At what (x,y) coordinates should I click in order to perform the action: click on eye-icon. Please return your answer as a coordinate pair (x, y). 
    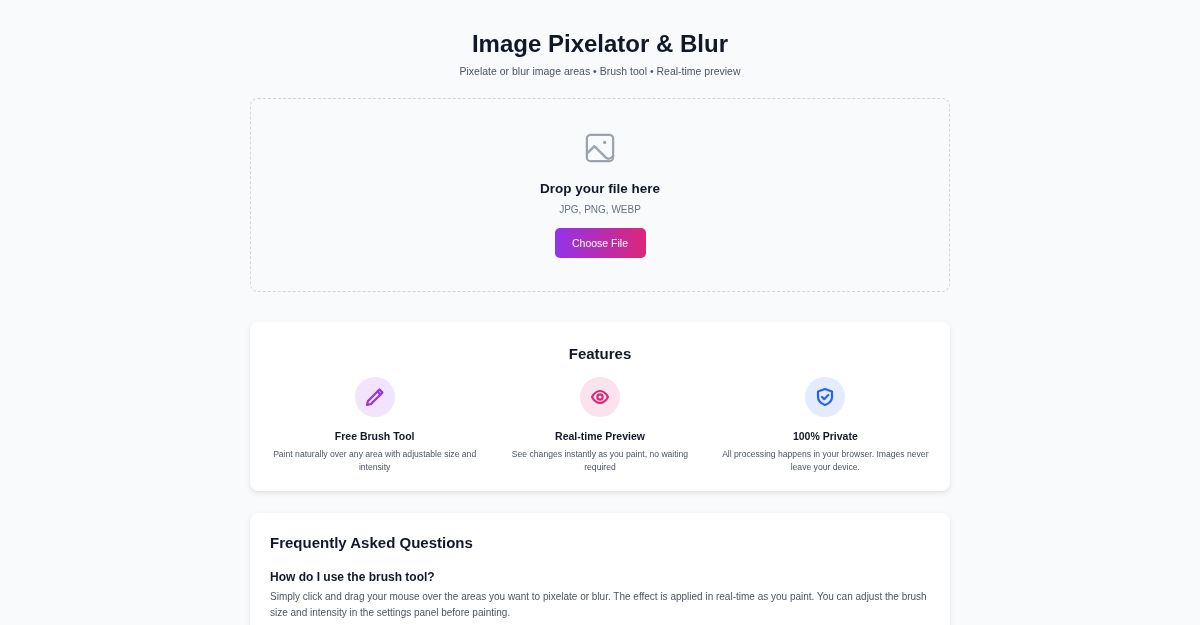
    Looking at the image, I should click on (600, 397).